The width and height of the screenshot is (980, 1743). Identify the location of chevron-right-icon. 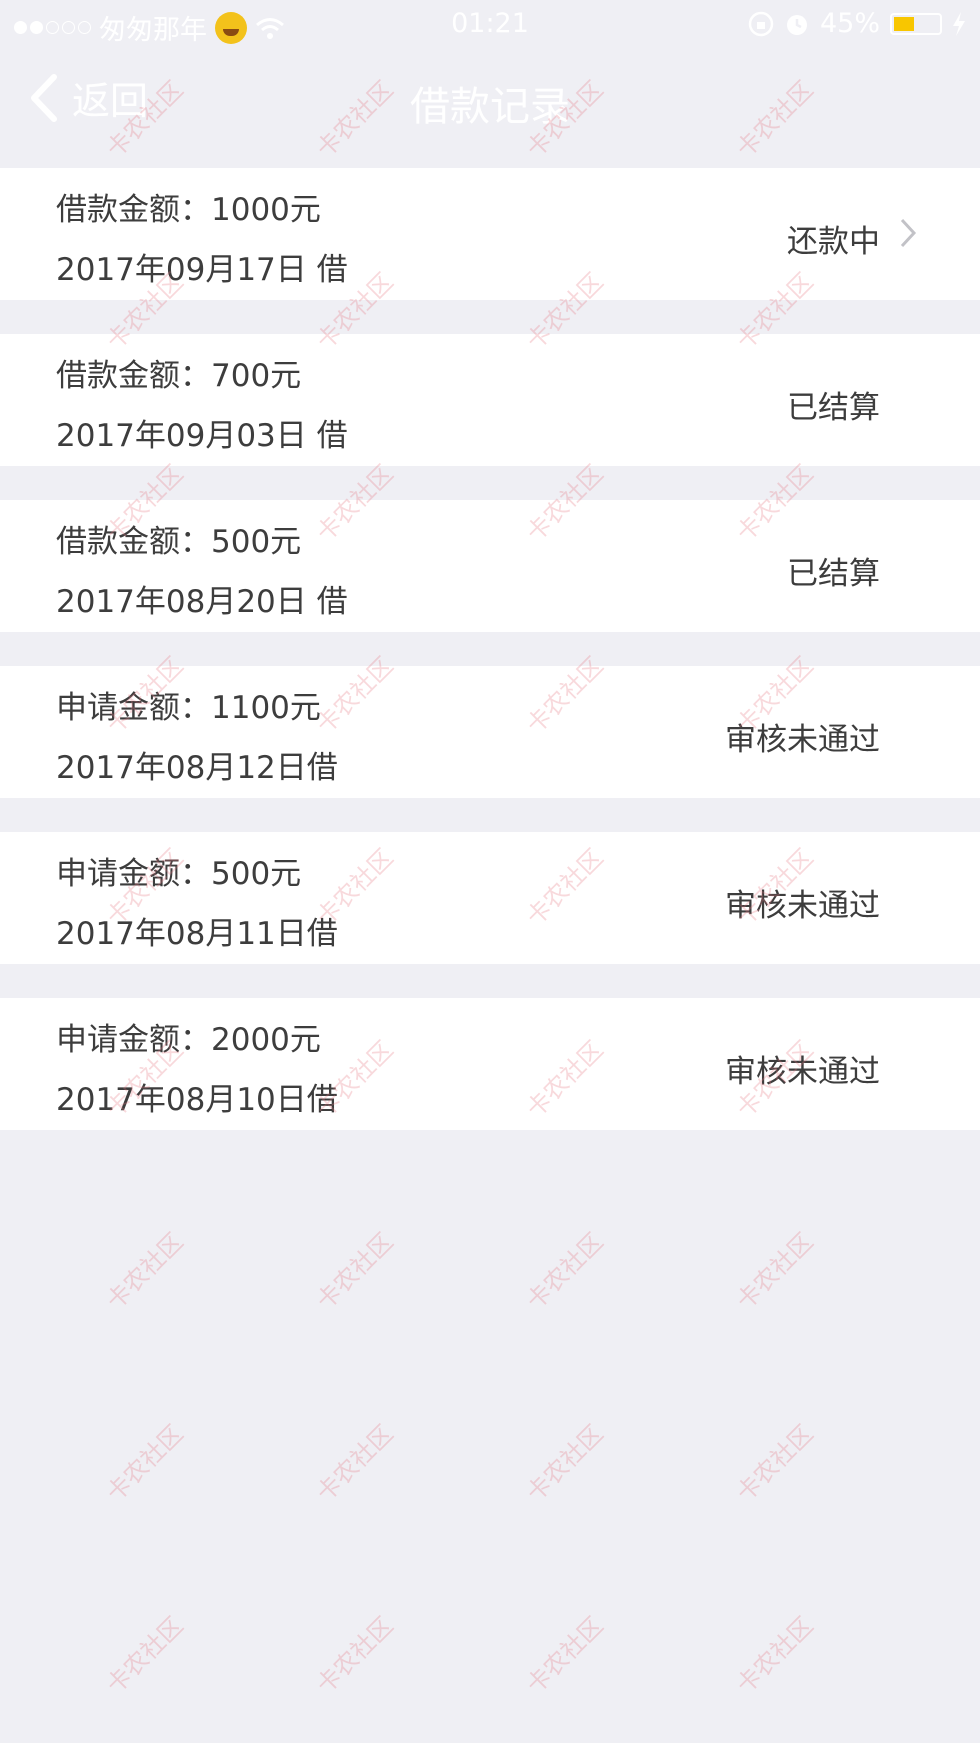
(908, 233).